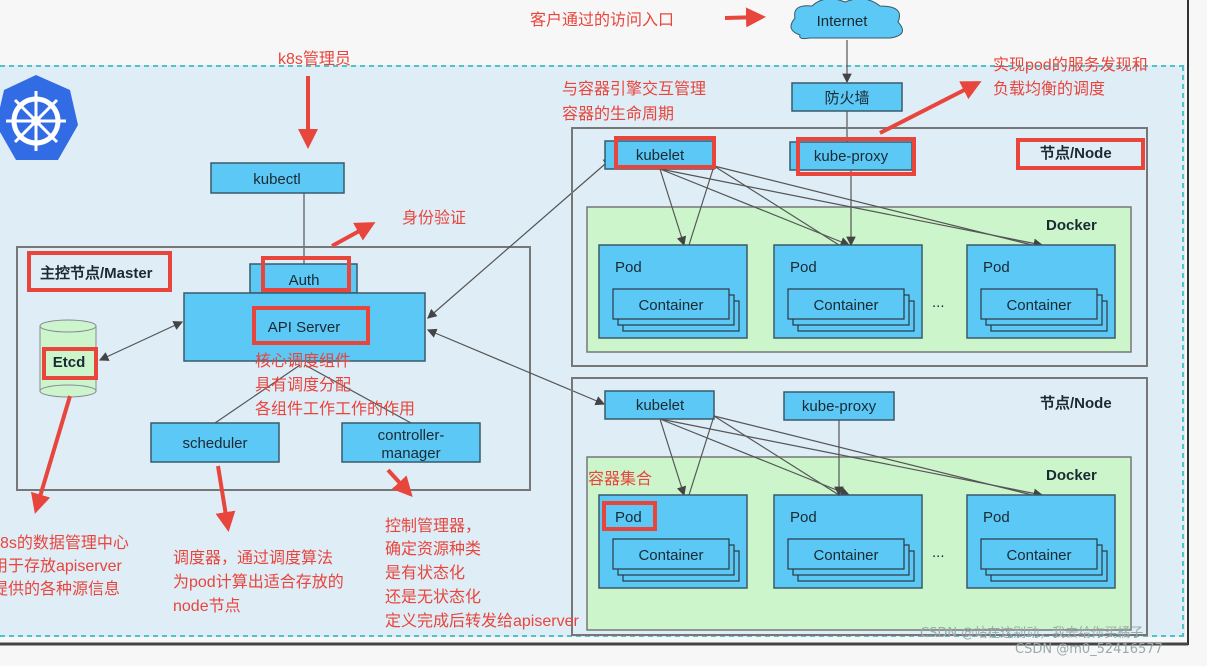 The height and width of the screenshot is (666, 1207). Describe the element at coordinates (335, 409) in the screenshot. I see `api-server-note: 各组件工作工作的作用` at that location.